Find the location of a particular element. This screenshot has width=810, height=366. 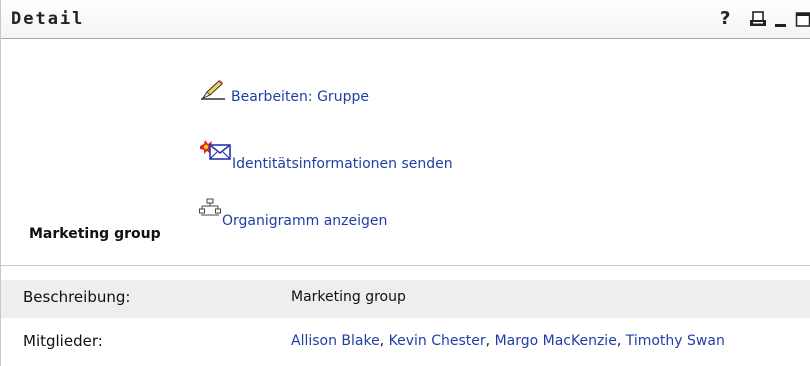

print-icon is located at coordinates (758, 19).